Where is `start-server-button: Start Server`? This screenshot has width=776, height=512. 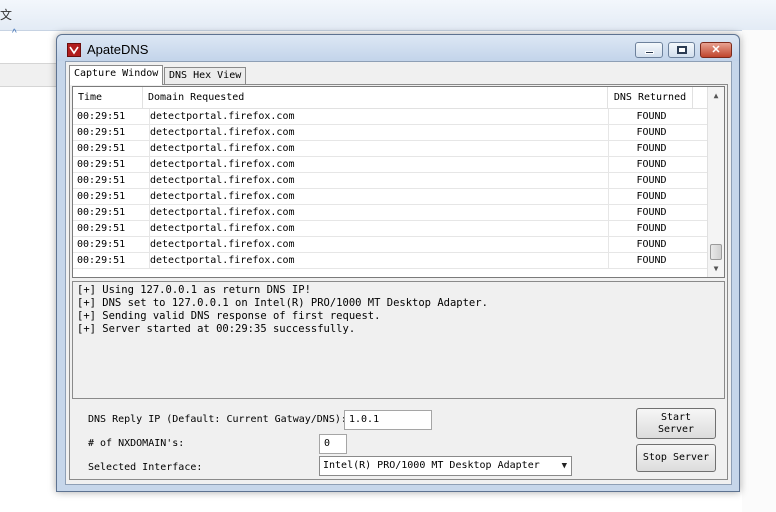
start-server-button: Start Server is located at coordinates (676, 423).